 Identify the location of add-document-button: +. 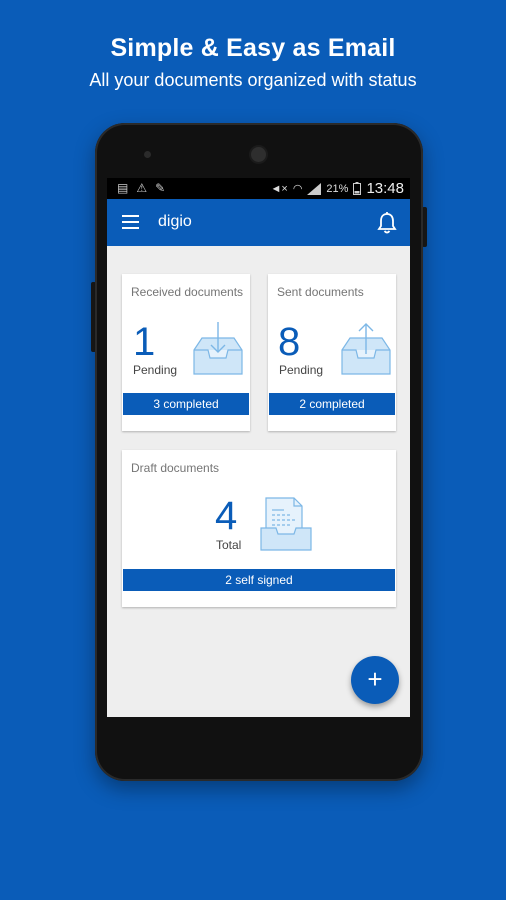
(375, 680).